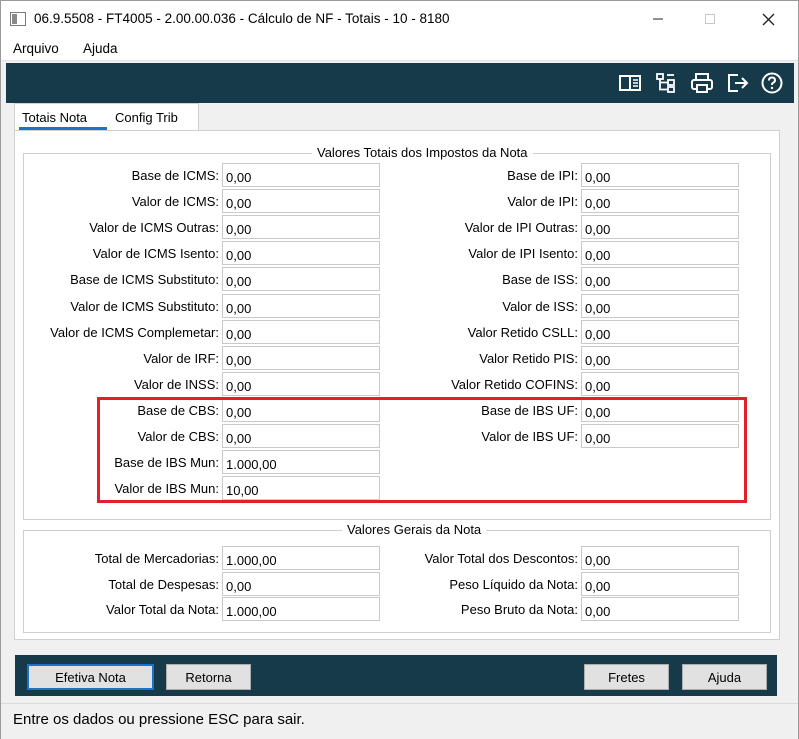 The image size is (799, 739). What do you see at coordinates (399, 49) in the screenshot?
I see `menu-bar: Arquivo Ajuda` at bounding box center [399, 49].